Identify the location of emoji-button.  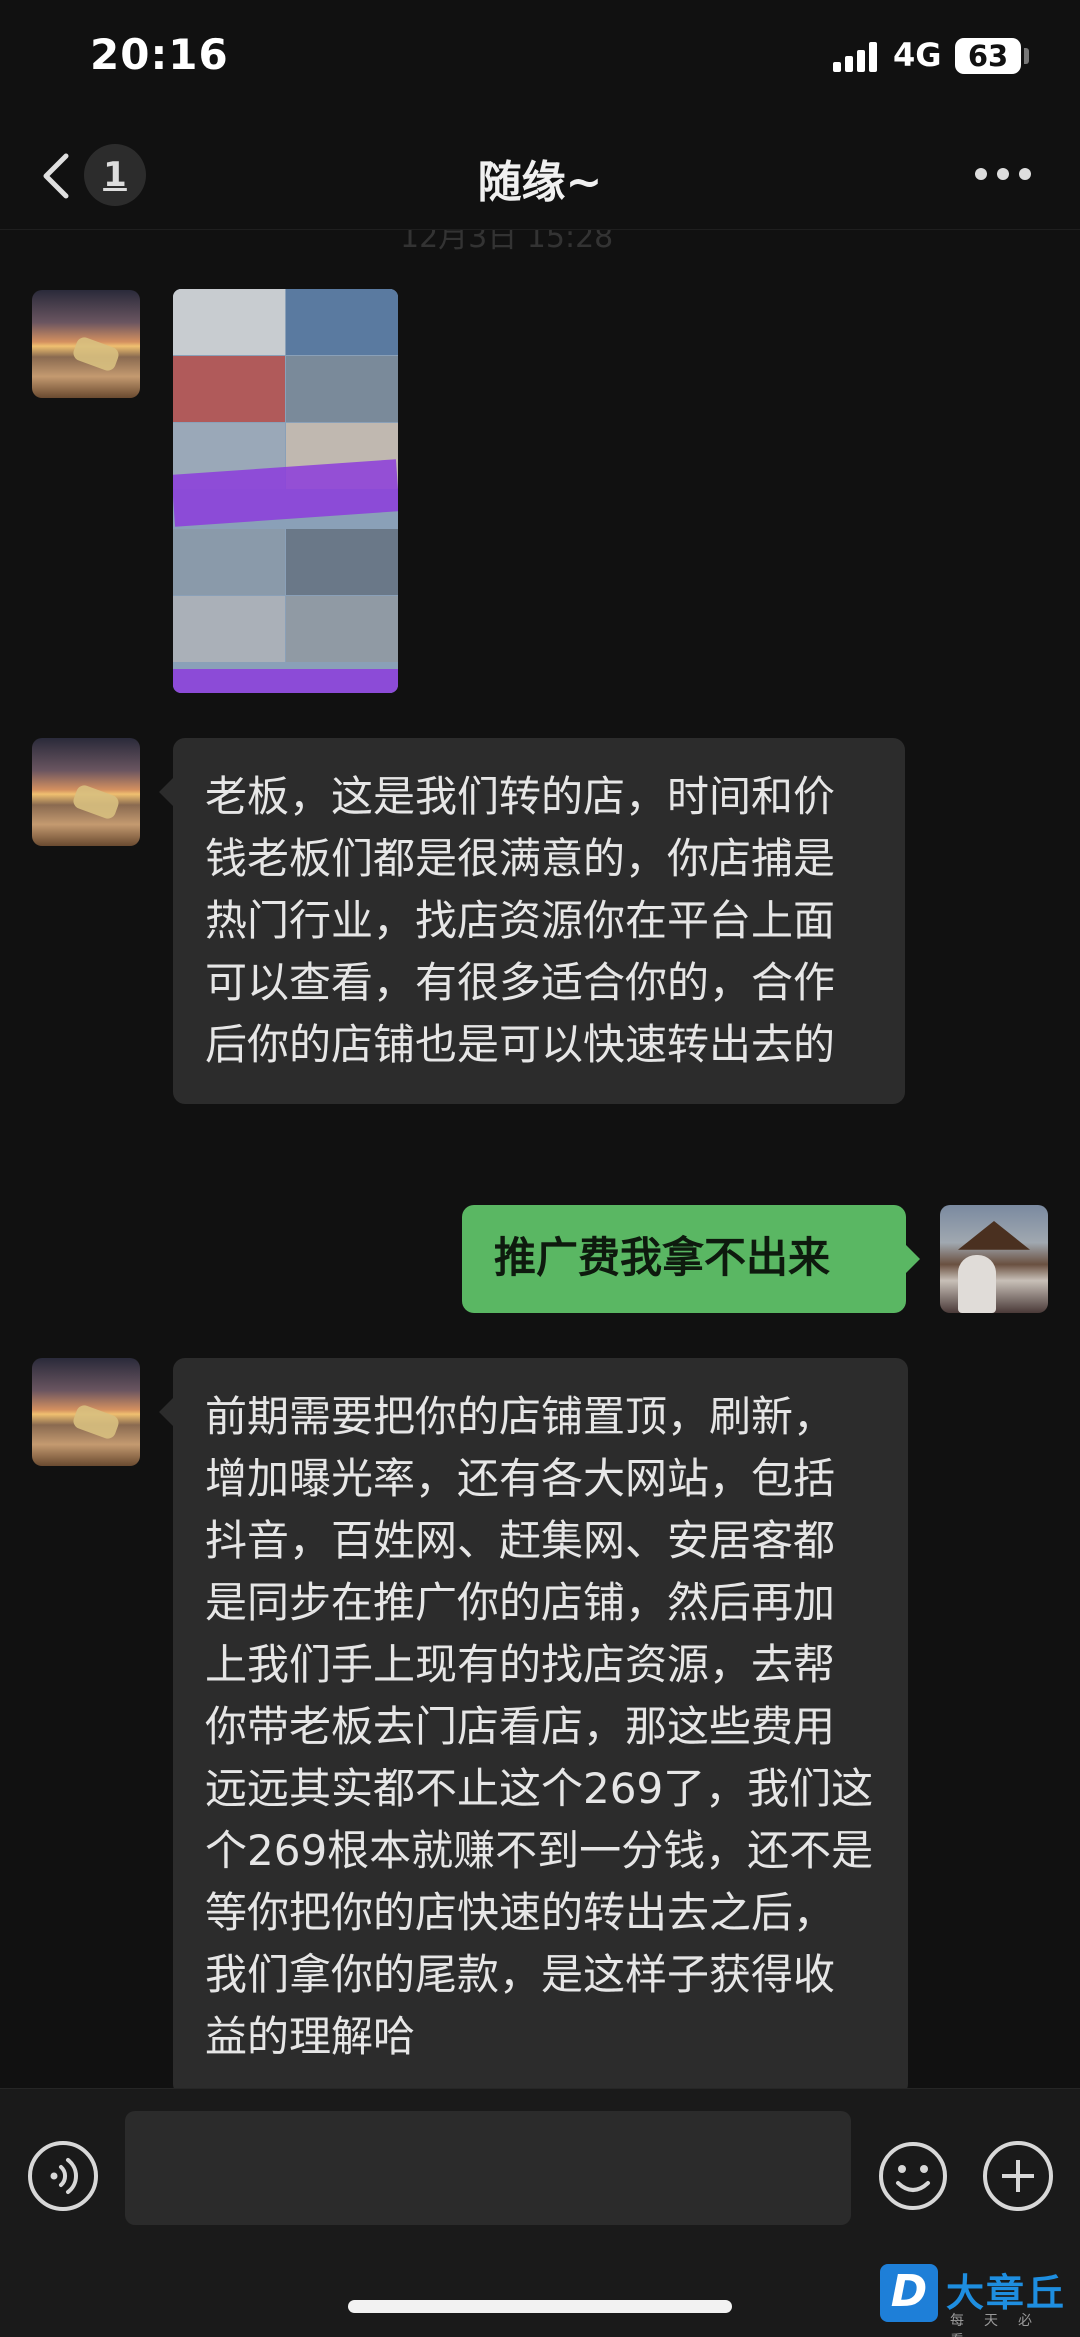
(913, 2176).